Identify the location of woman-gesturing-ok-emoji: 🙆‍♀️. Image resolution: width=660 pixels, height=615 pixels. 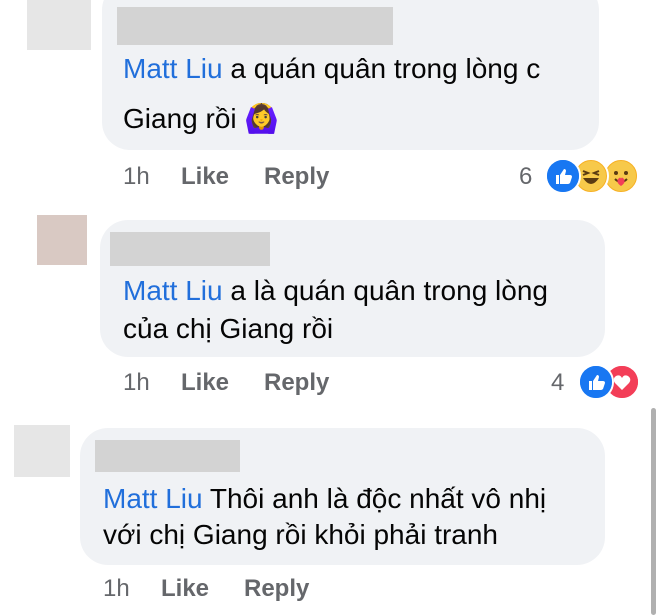
(262, 118).